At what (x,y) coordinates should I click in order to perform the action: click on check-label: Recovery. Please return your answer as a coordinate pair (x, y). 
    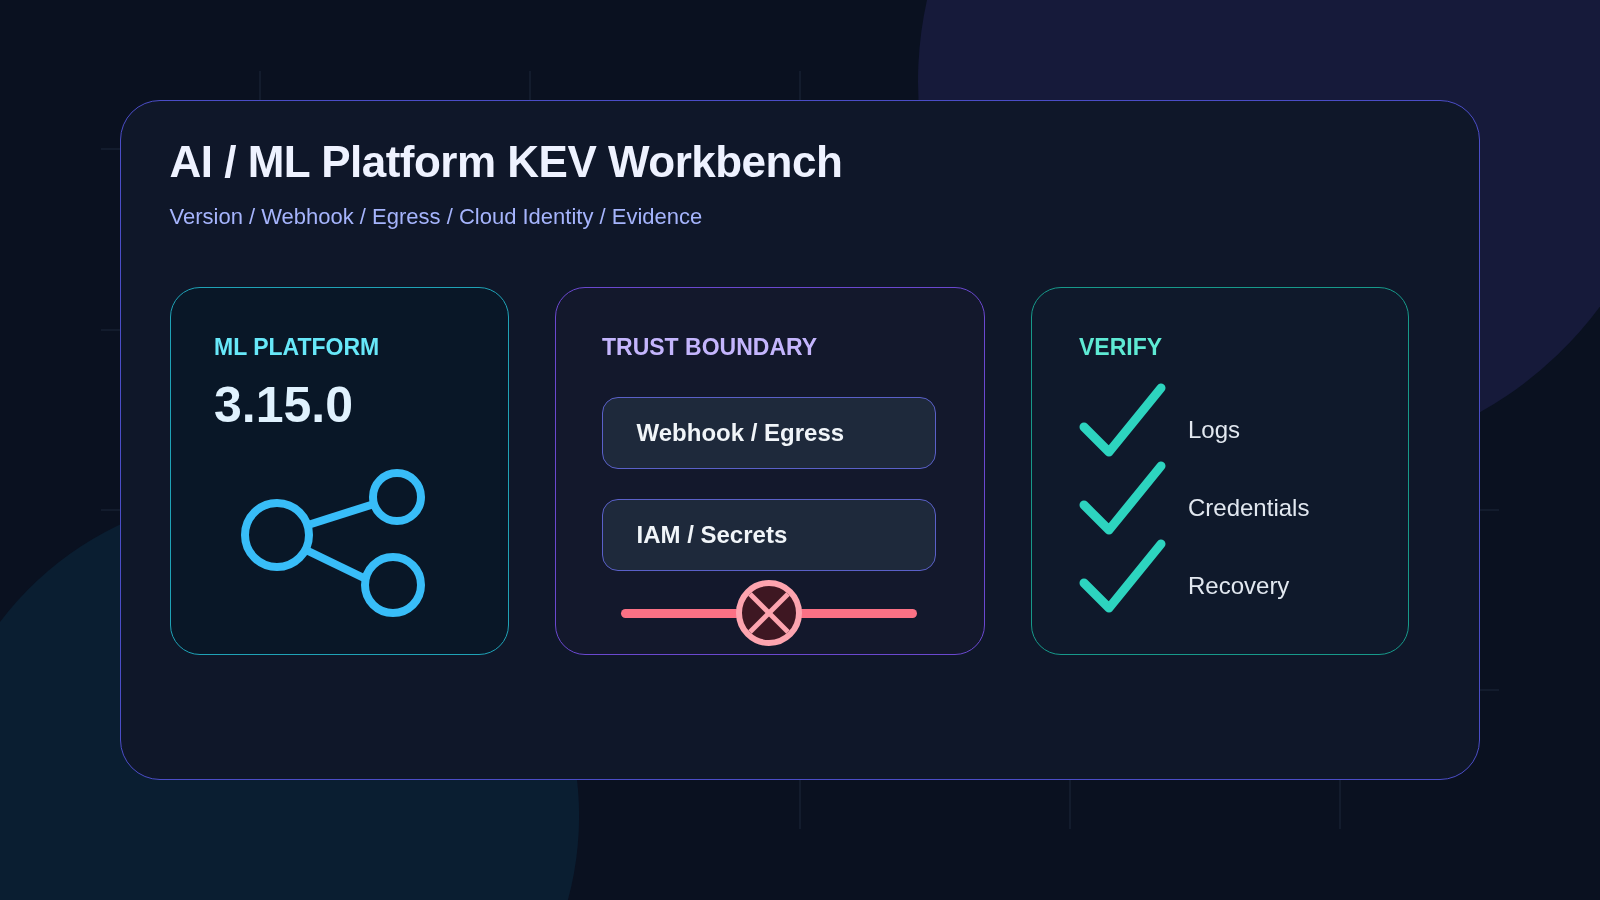
    Looking at the image, I should click on (1239, 586).